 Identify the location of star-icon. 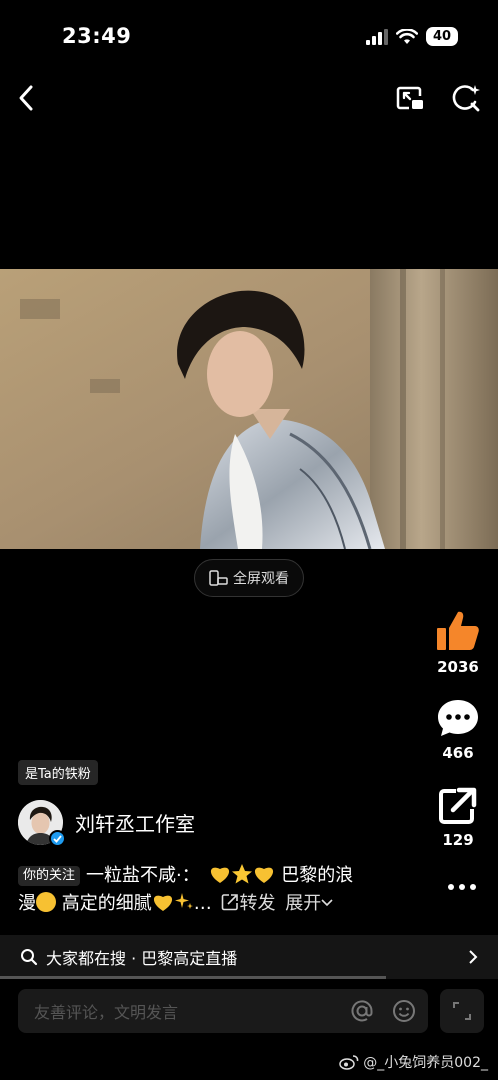
(242, 874).